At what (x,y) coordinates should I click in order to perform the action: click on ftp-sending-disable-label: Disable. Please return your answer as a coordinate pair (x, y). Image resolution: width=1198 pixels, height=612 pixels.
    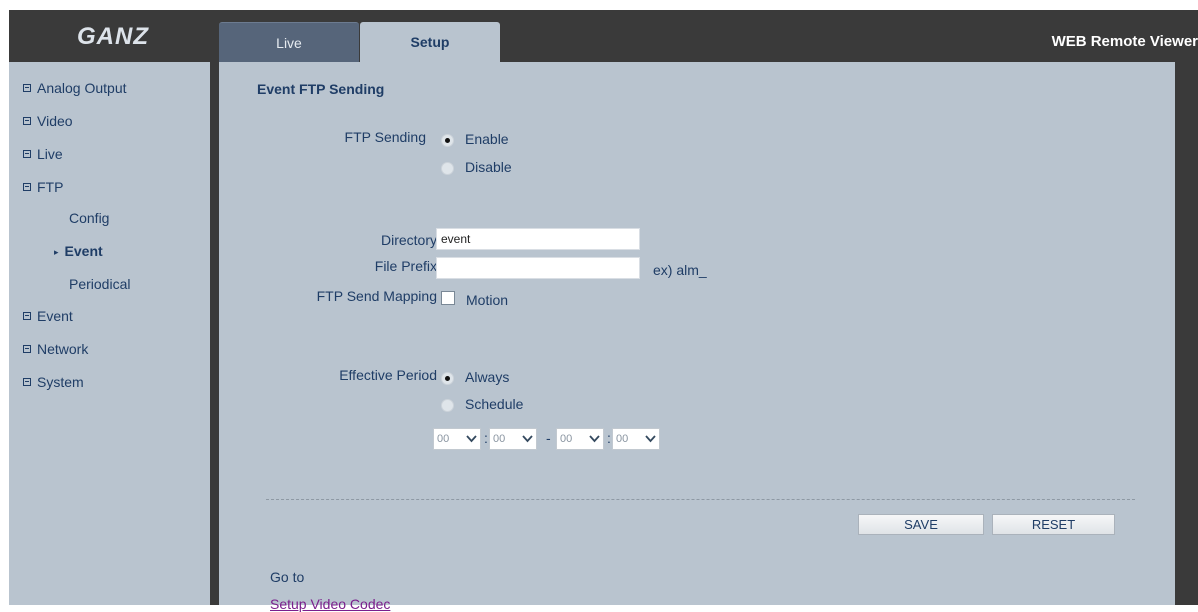
    Looking at the image, I should click on (488, 167).